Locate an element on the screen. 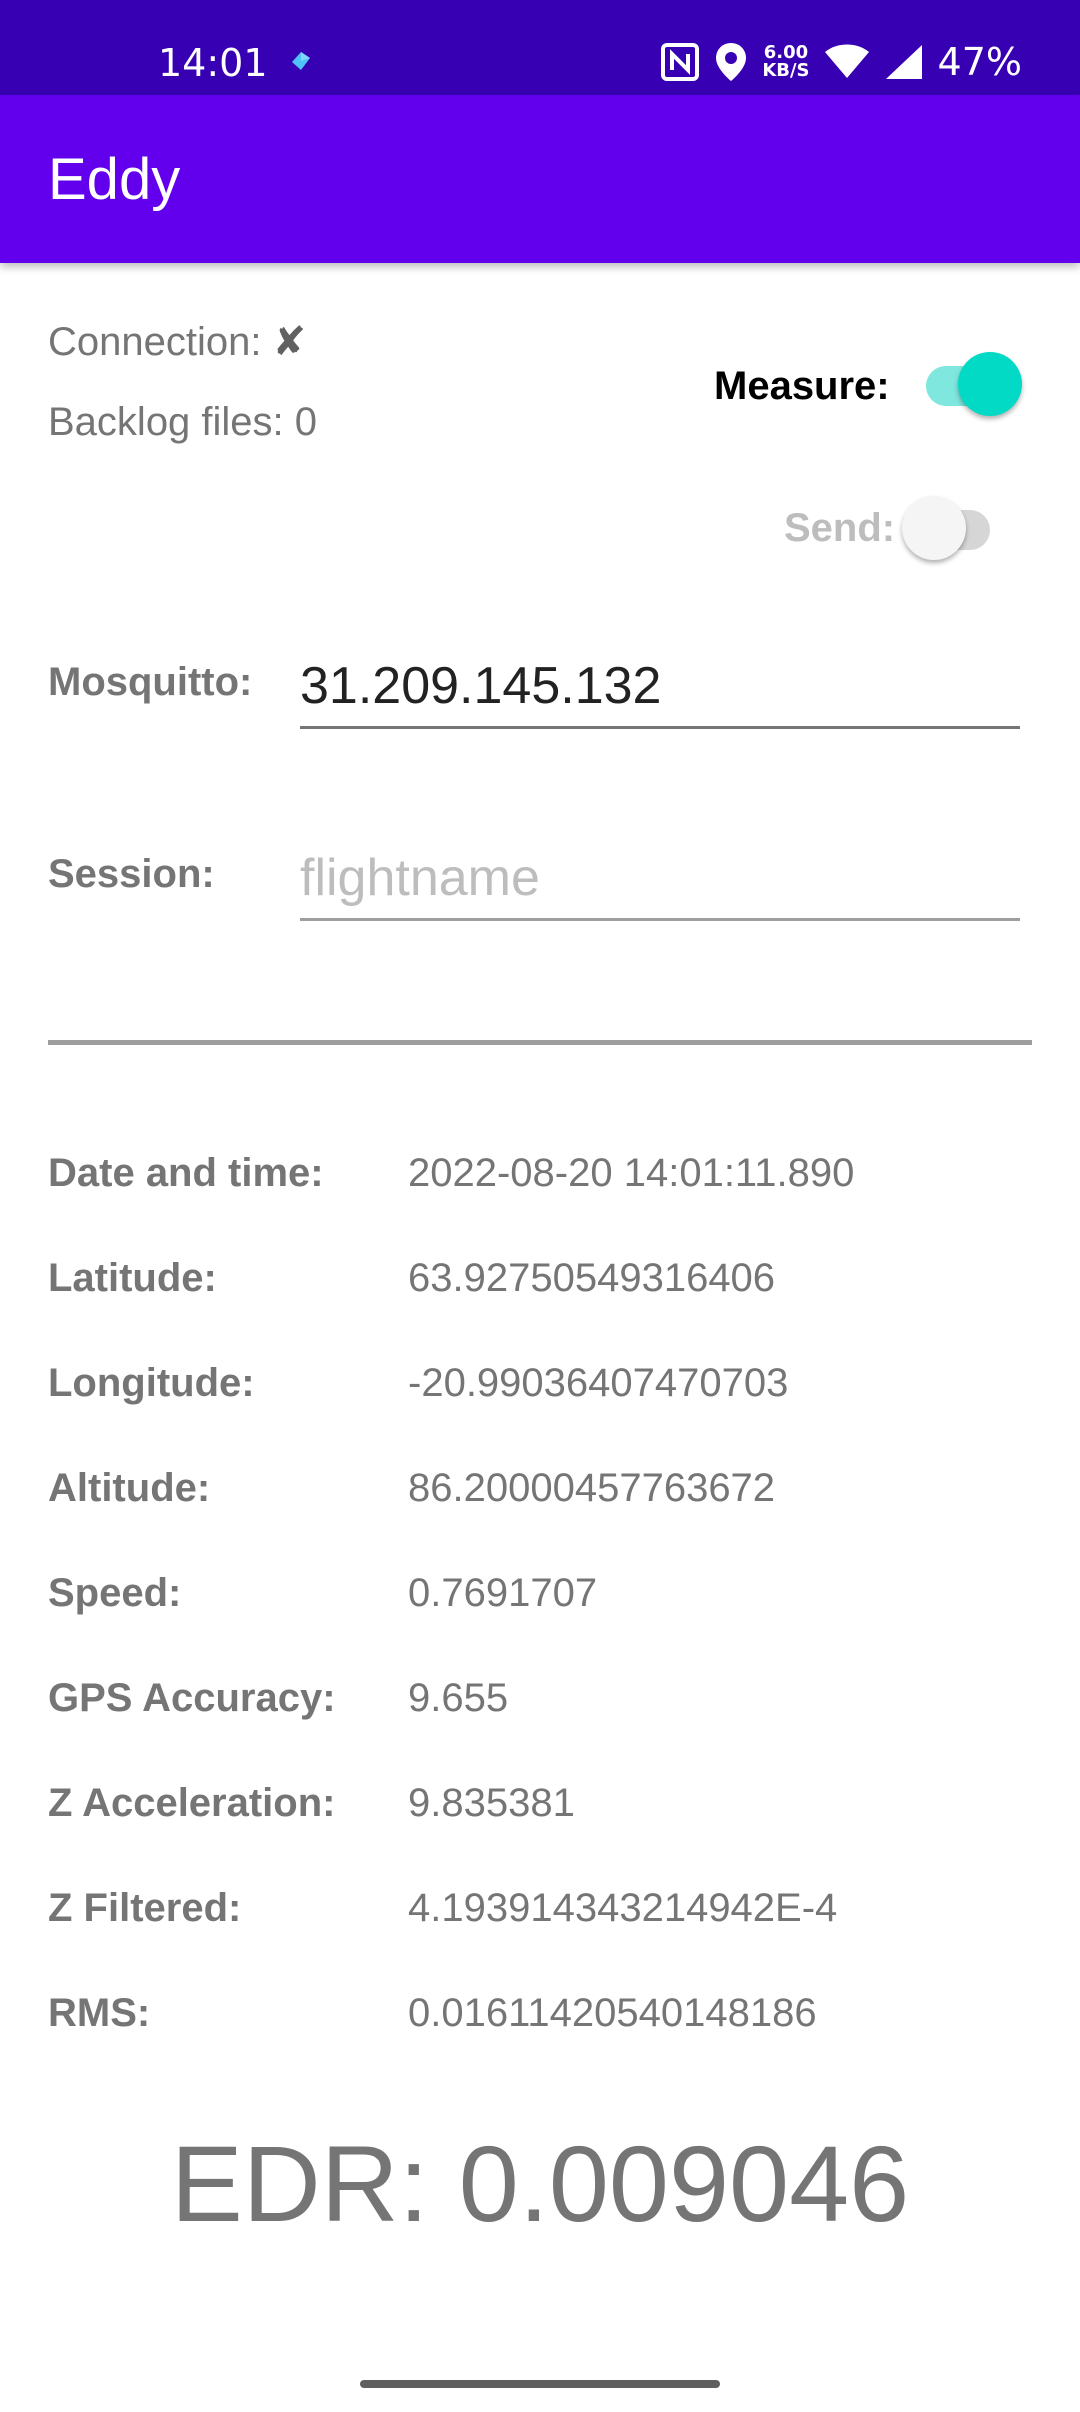  edr-value: EDR: 0.009046 is located at coordinates (540, 2183).